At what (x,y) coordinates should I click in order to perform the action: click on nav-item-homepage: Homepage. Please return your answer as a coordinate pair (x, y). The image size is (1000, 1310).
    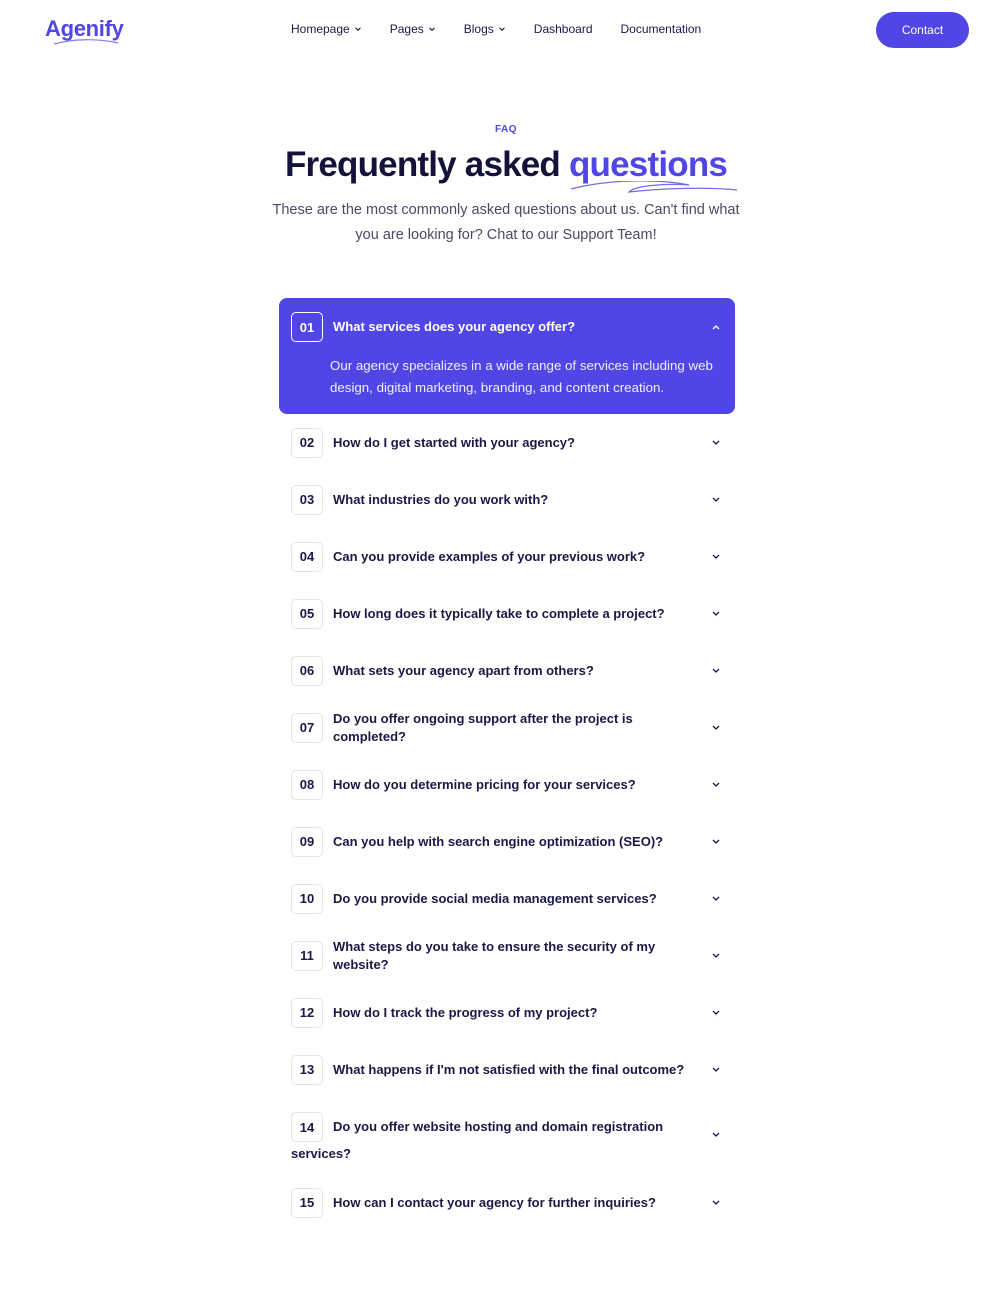
    Looking at the image, I should click on (326, 29).